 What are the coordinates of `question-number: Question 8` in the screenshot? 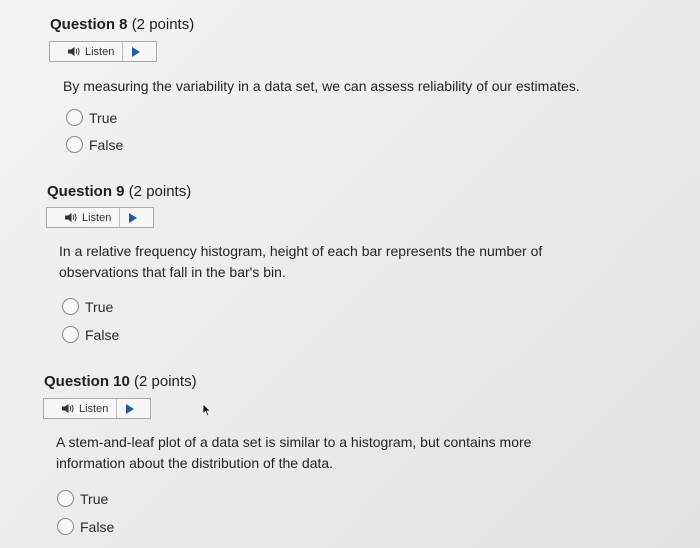 It's located at (89, 24).